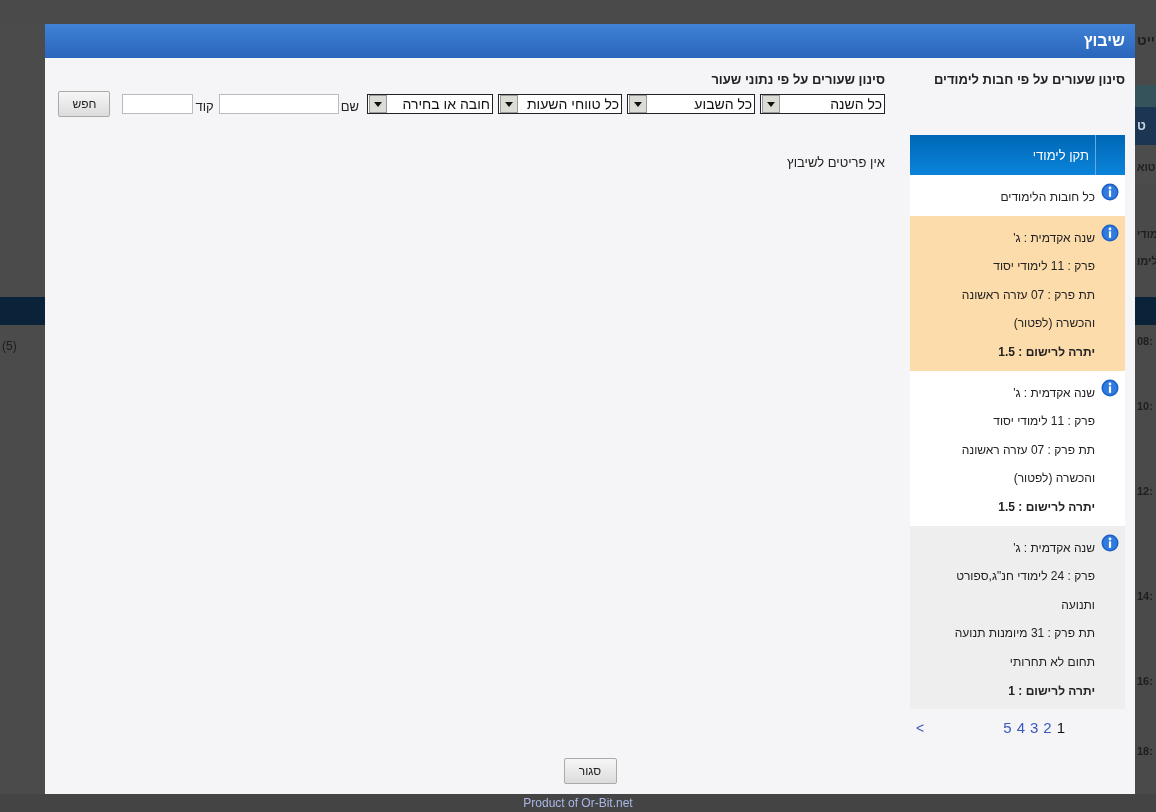 This screenshot has width=1156, height=812. I want to click on dropdown: כל השנה, so click(822, 104).